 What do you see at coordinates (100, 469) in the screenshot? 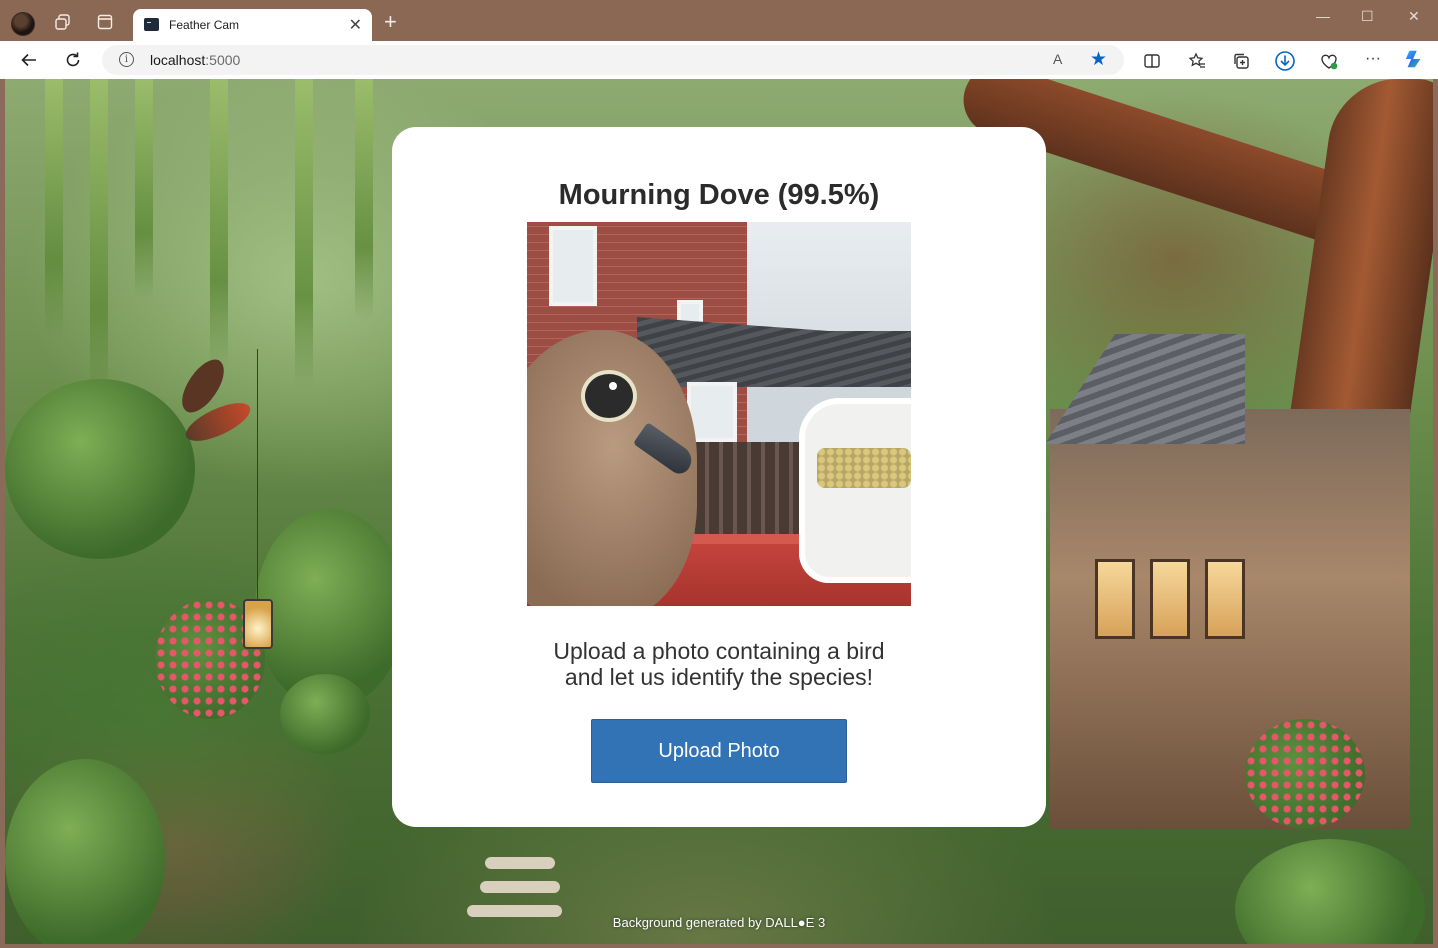
I see `shrub` at bounding box center [100, 469].